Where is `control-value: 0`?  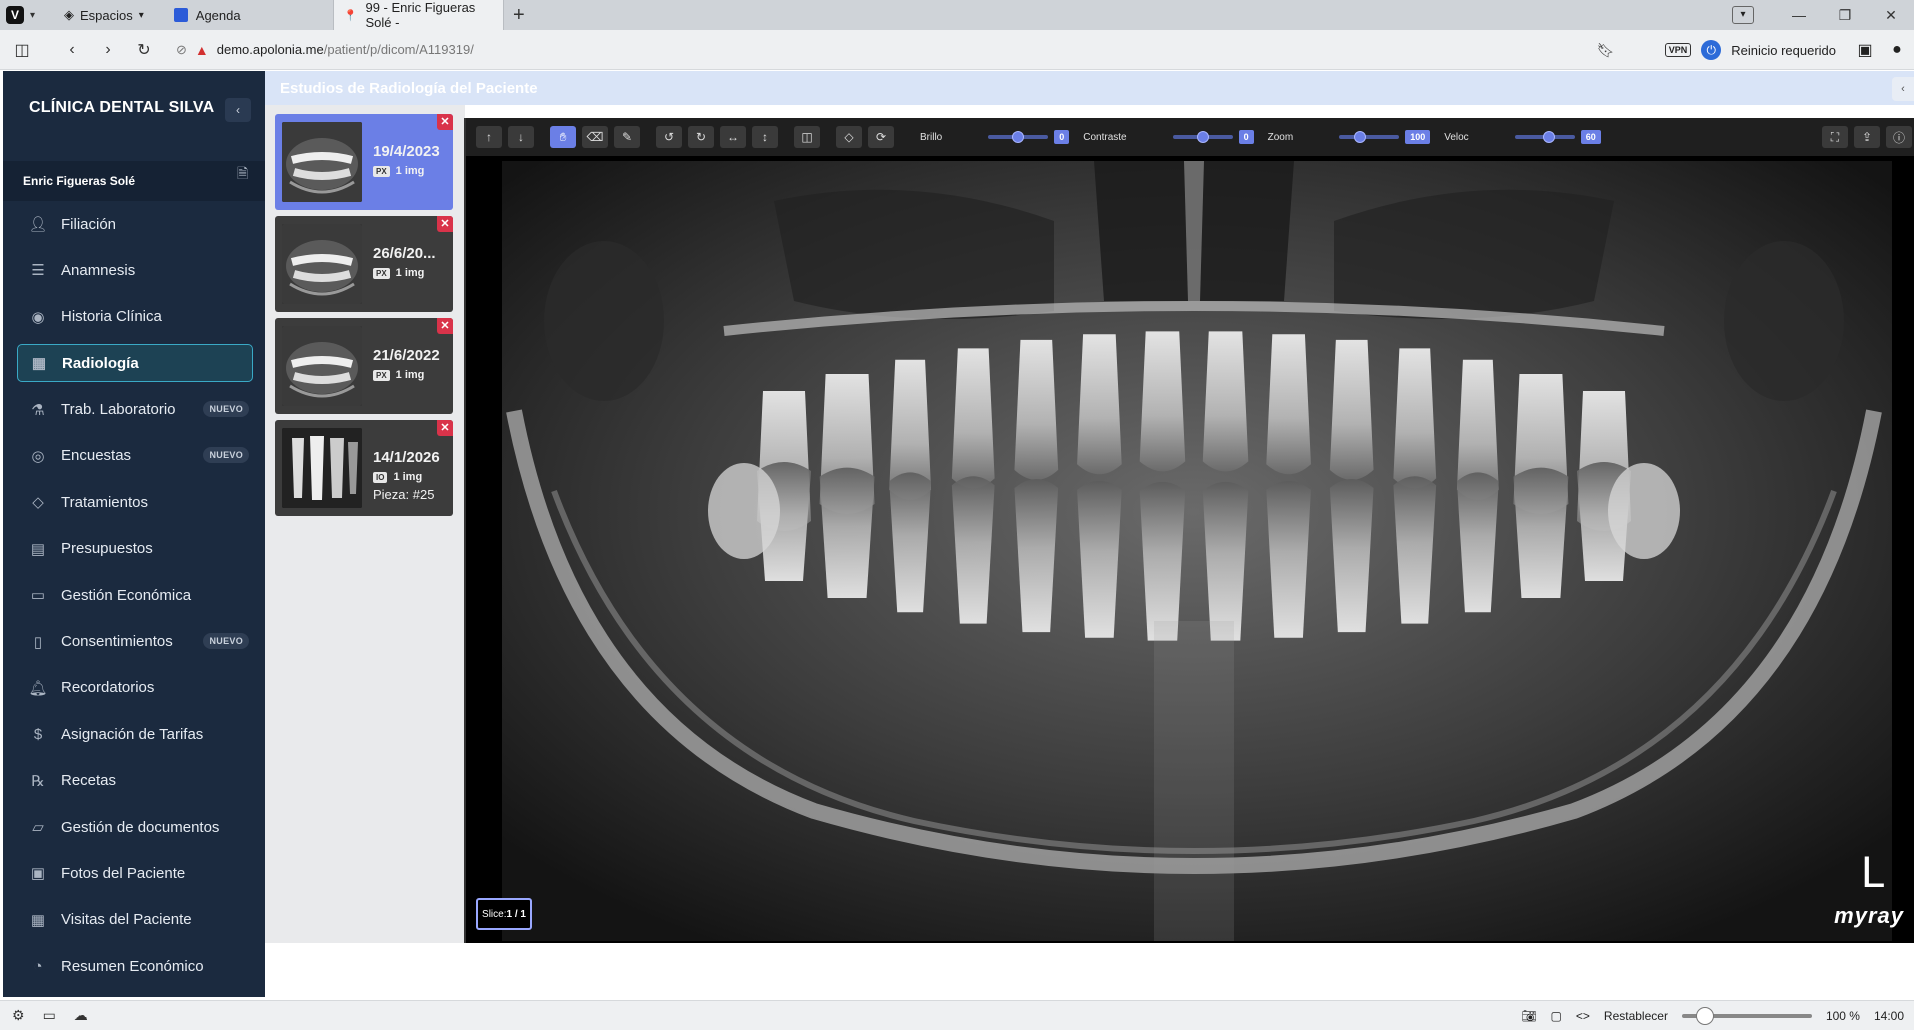
control-value: 0 is located at coordinates (1246, 137).